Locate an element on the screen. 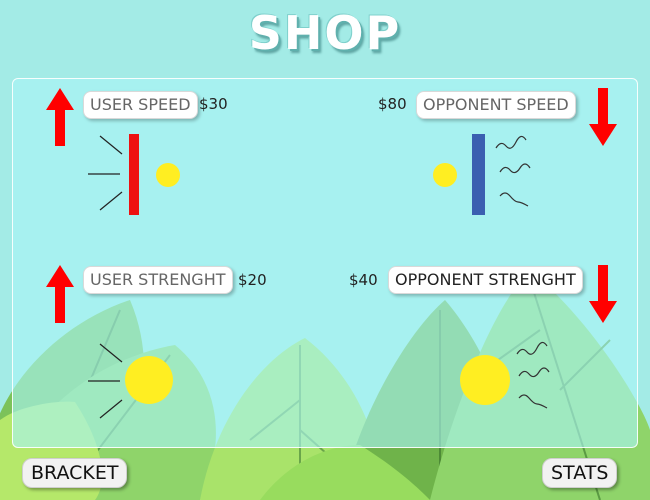 This screenshot has height=500, width=650. slow-paddle-ball-icon is located at coordinates (482, 174).